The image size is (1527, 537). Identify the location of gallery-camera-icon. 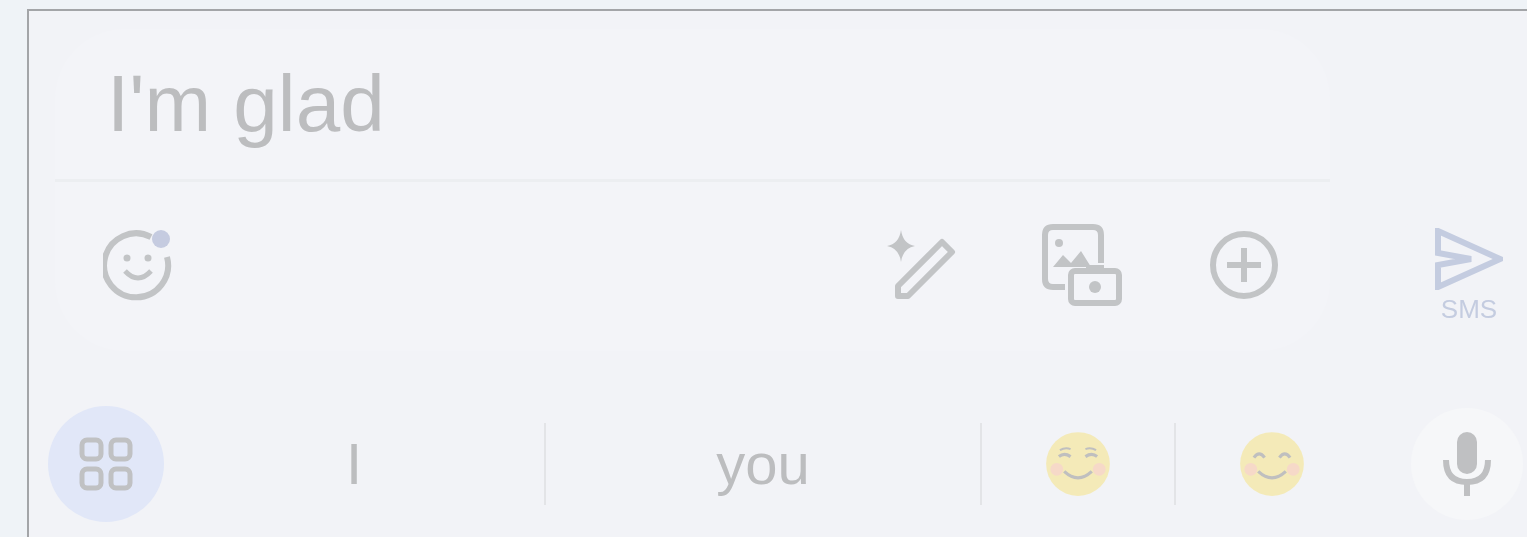
(1082, 264).